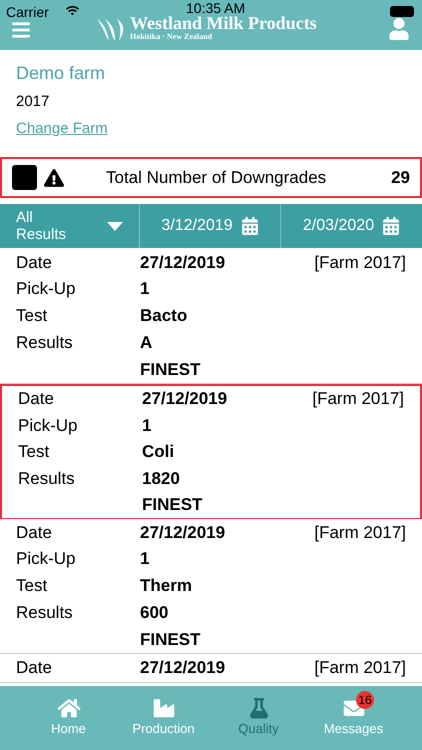  Describe the element at coordinates (399, 29) in the screenshot. I see `profile-icon` at that location.